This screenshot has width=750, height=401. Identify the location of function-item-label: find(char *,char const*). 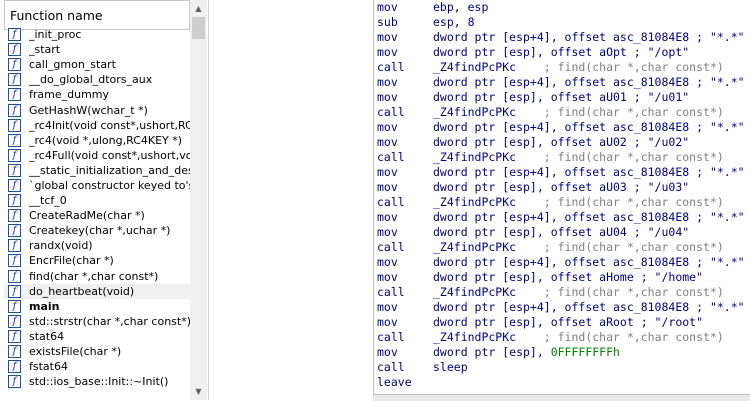
(94, 276).